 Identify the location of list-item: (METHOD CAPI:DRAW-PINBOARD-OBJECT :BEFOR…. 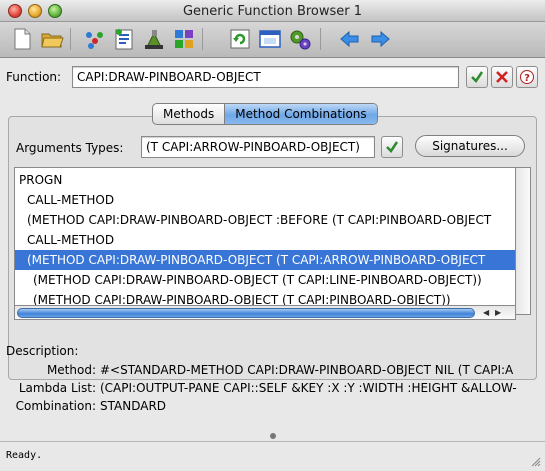
(265, 220).